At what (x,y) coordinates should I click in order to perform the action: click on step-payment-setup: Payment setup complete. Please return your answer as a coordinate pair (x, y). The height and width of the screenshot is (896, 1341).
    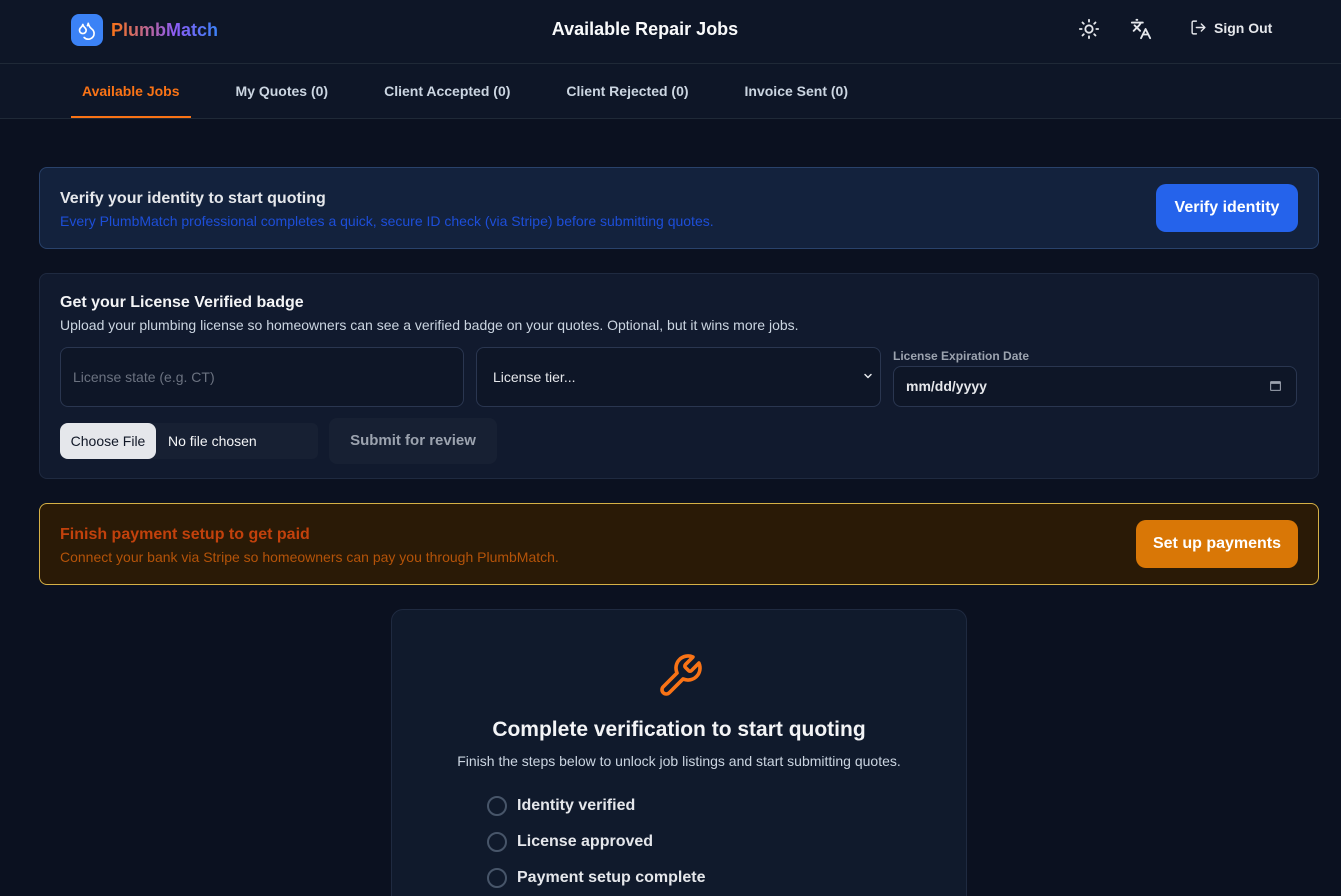
    Looking at the image, I should click on (596, 878).